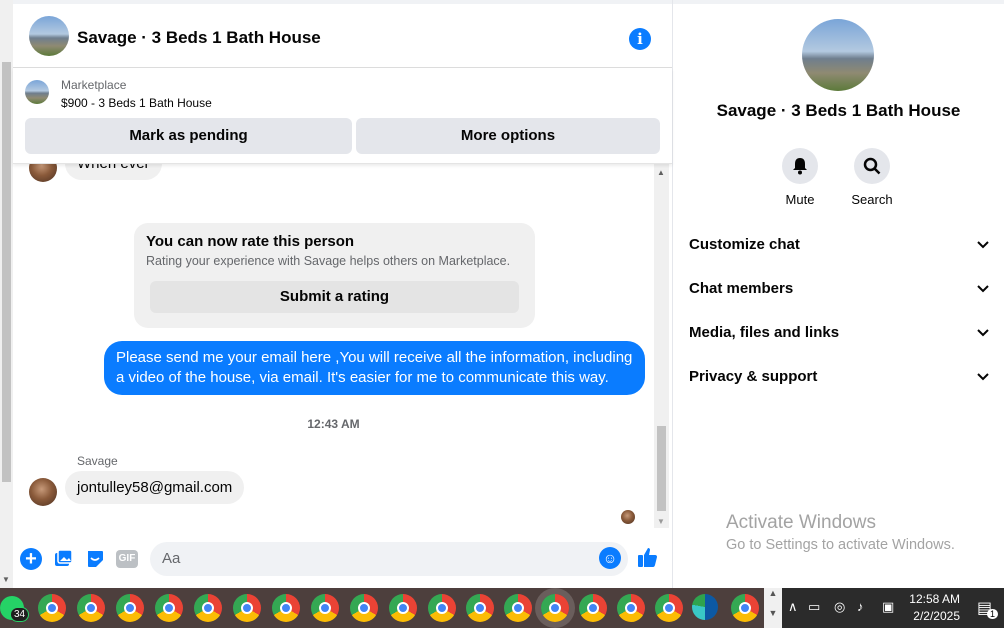  What do you see at coordinates (502, 608) in the screenshot?
I see `taskbar: 34 ▲ ▼ ∧ ▭ ◎ ♪ ▣ 12:58 AM 2/2/2025 ▤ 1` at bounding box center [502, 608].